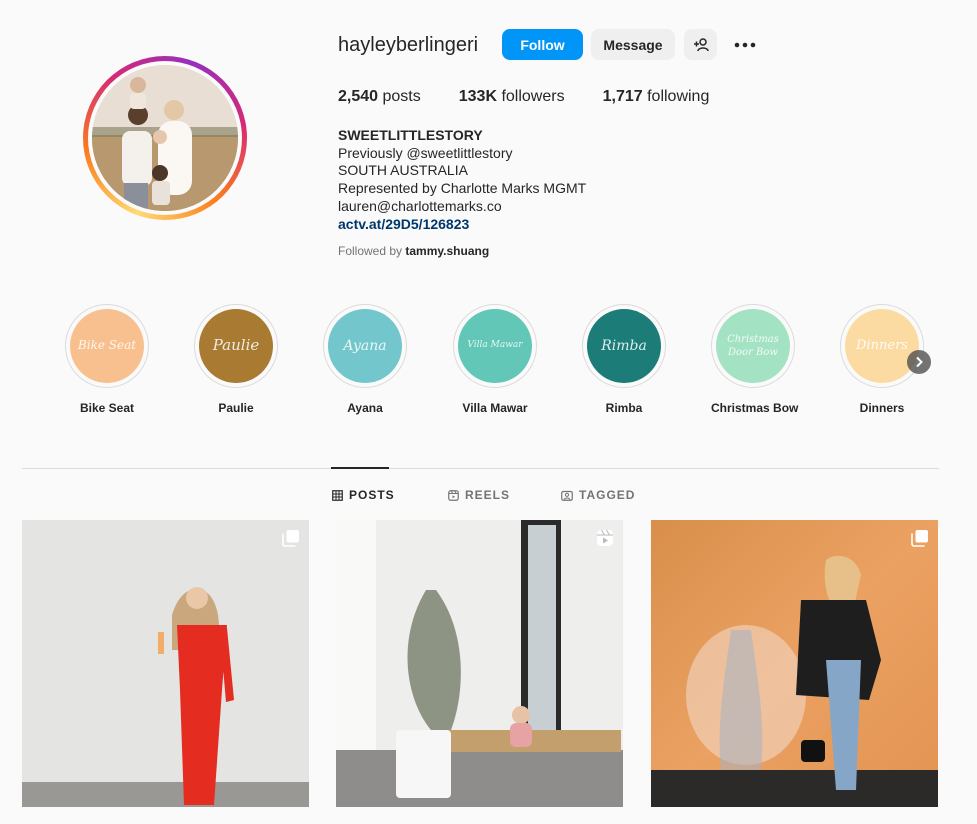 This screenshot has width=977, height=824. I want to click on highlight-label: Christmas Bow, so click(755, 408).